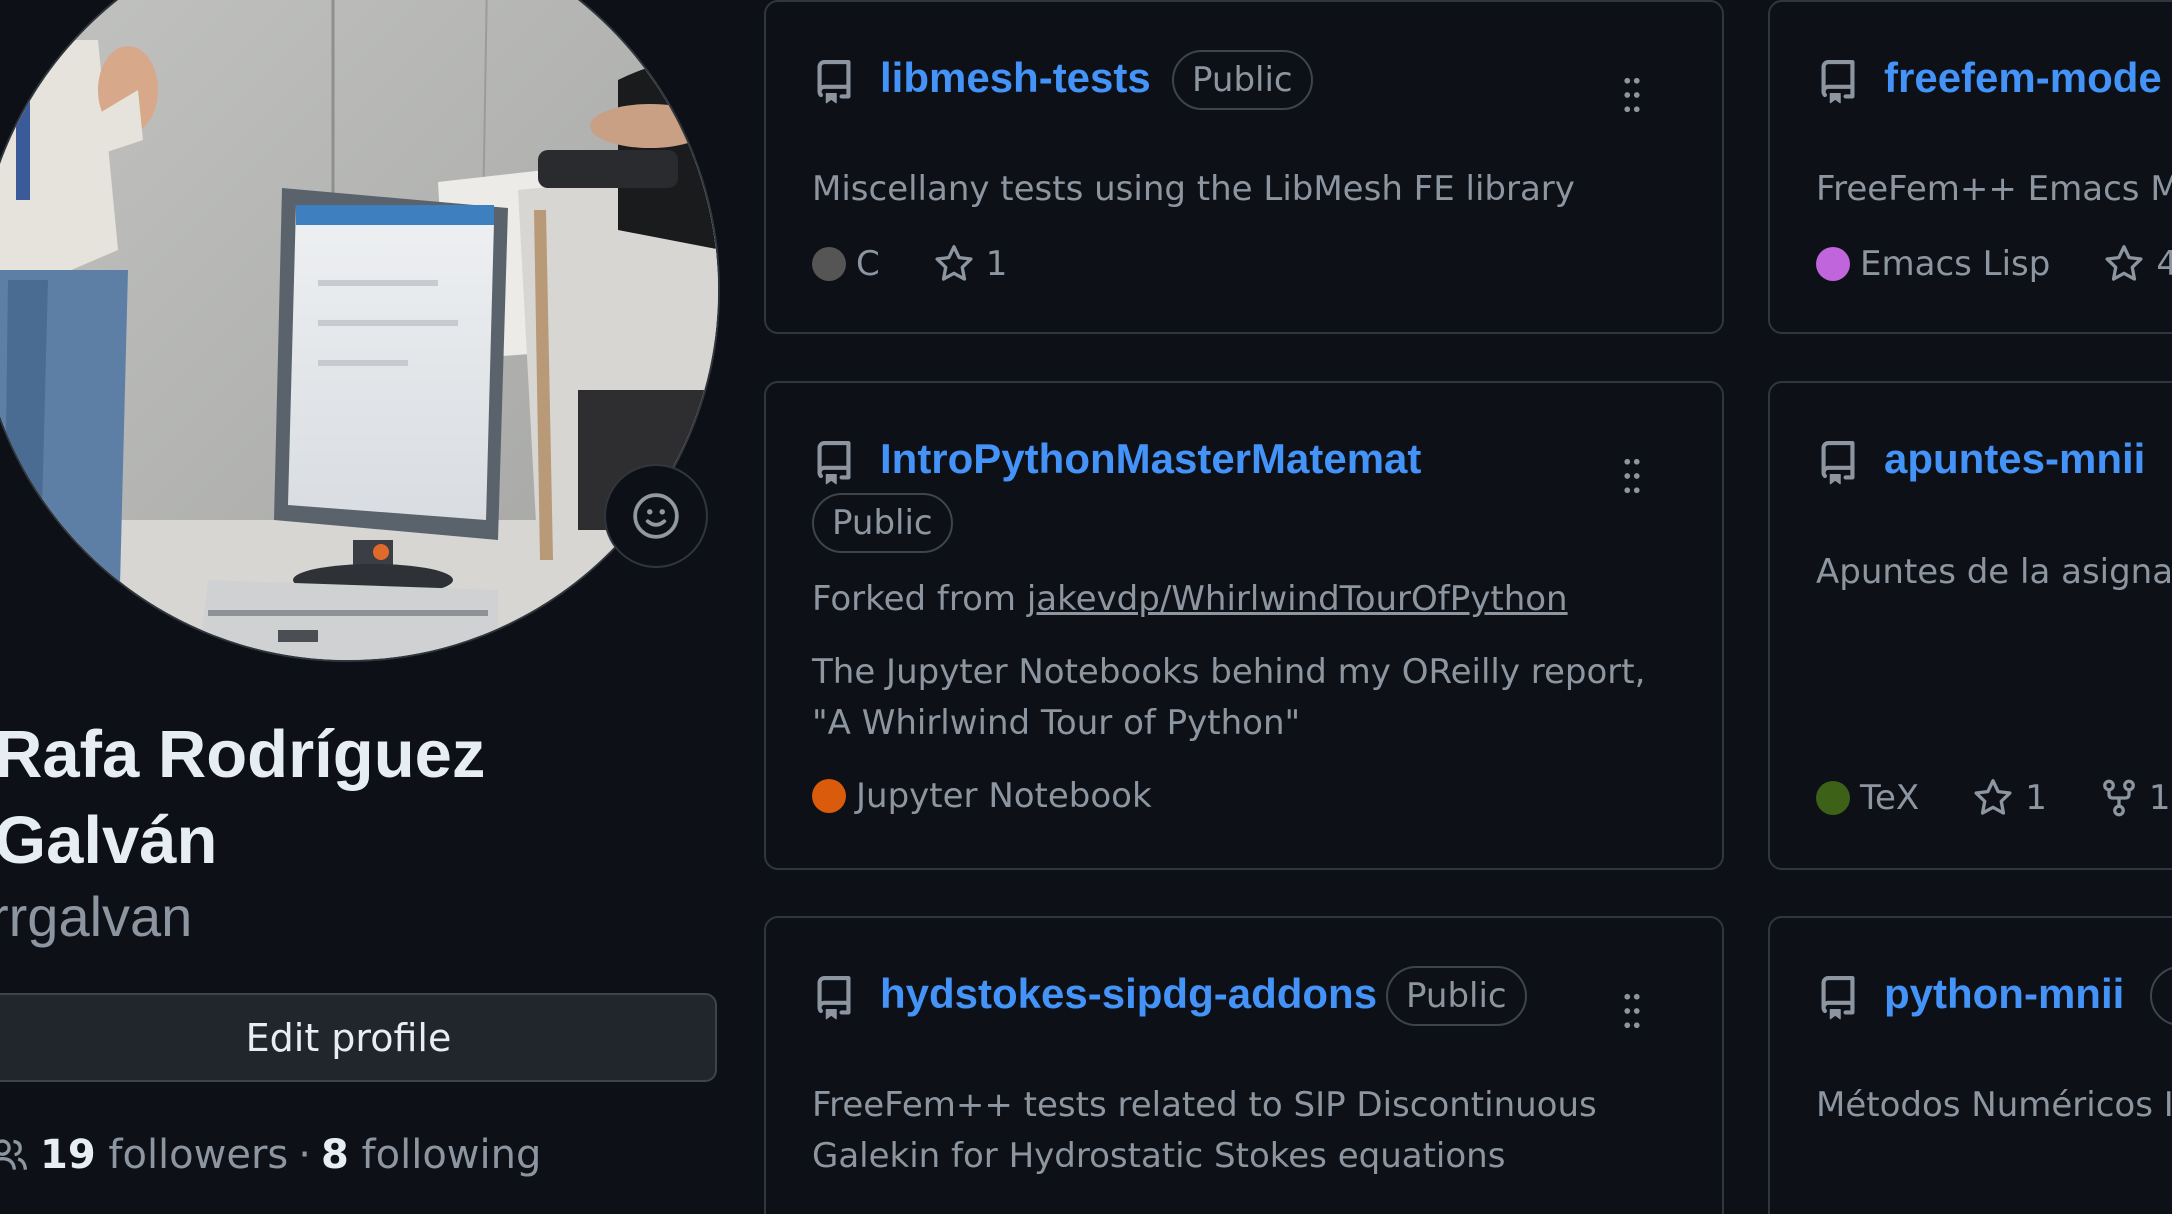  I want to click on repo-name-link: hydstokes-sipdg-addons, so click(1128, 994).